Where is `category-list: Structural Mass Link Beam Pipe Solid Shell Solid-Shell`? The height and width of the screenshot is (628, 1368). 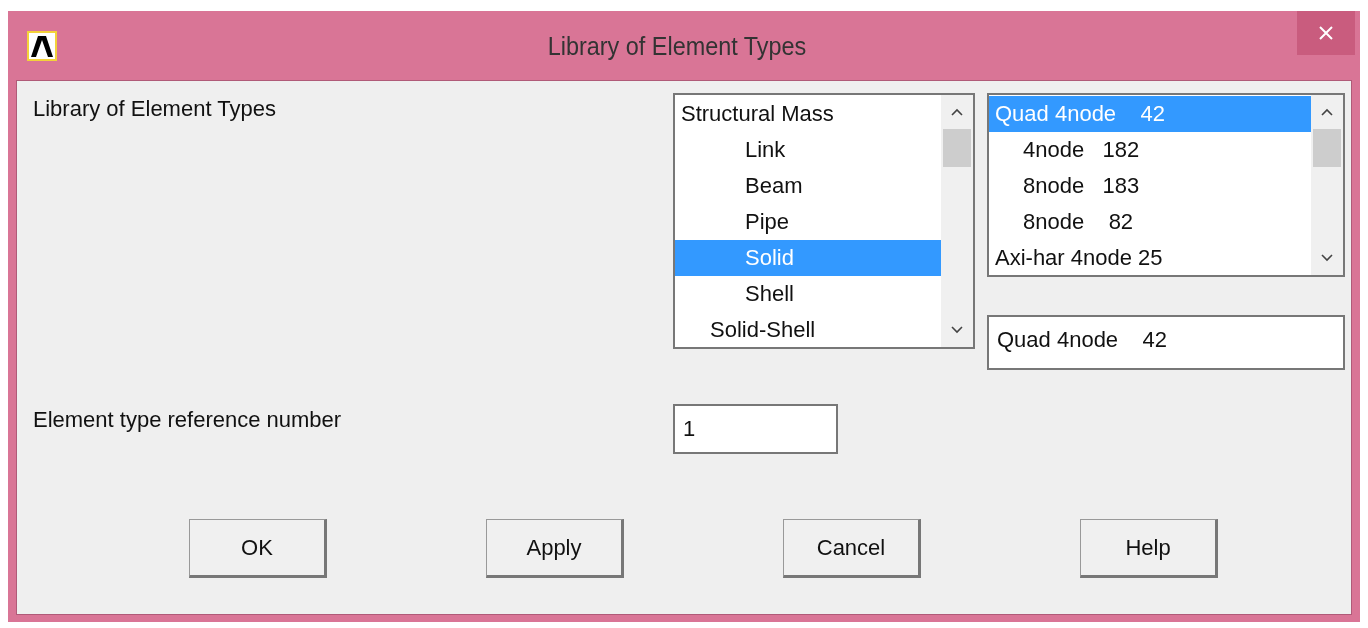
category-list: Structural Mass Link Beam Pipe Solid Shell Solid-Shell is located at coordinates (824, 221).